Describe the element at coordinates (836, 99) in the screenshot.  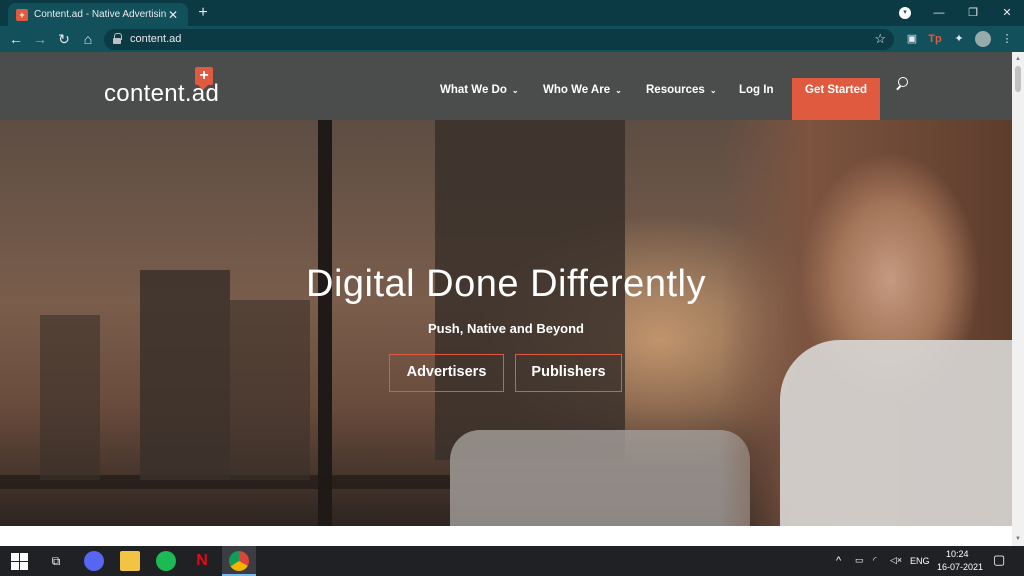
I see `get-started-button: Get Started` at that location.